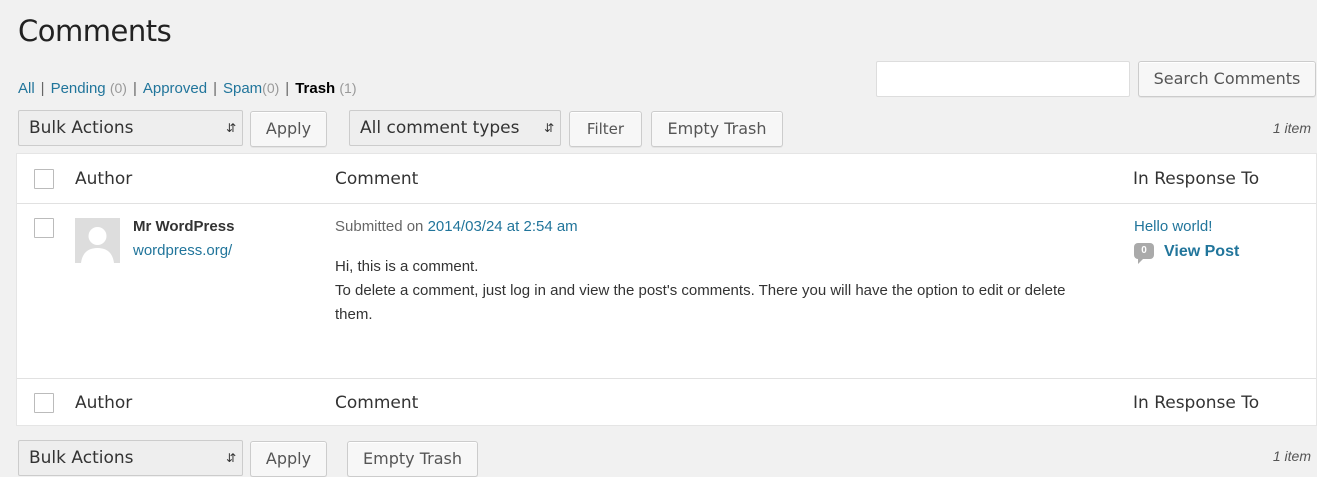 This screenshot has height=477, width=1317. I want to click on comment-author-name: Mr WordPress, so click(184, 226).